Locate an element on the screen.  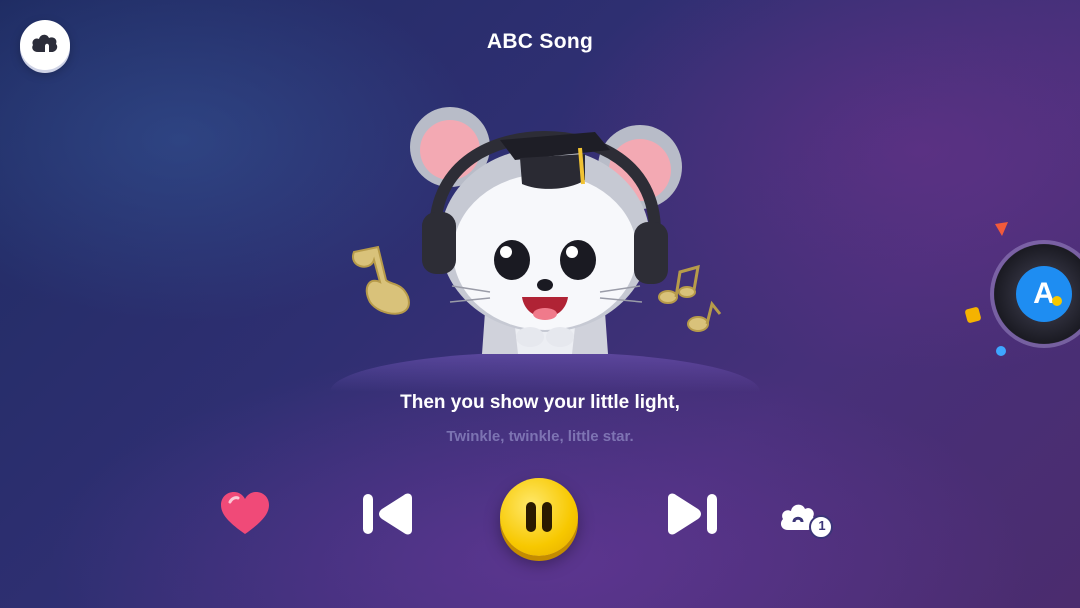
lyric-current-line: Then you show your little light, is located at coordinates (540, 402).